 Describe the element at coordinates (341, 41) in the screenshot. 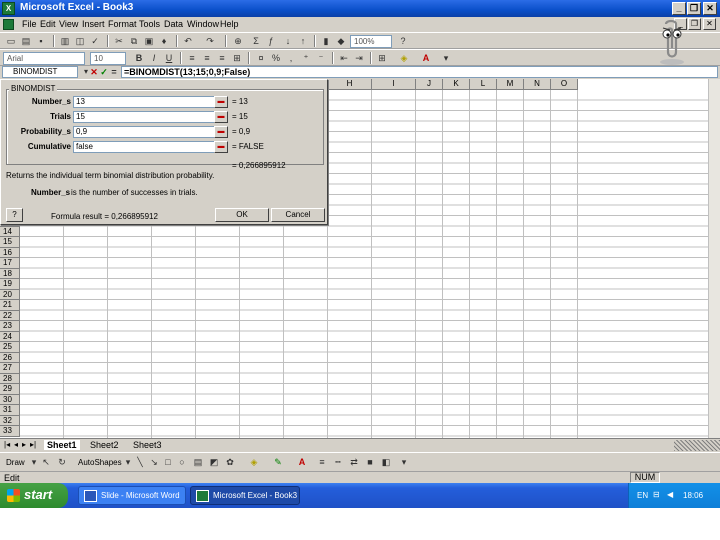

I see `drawing-icon: ◆` at that location.